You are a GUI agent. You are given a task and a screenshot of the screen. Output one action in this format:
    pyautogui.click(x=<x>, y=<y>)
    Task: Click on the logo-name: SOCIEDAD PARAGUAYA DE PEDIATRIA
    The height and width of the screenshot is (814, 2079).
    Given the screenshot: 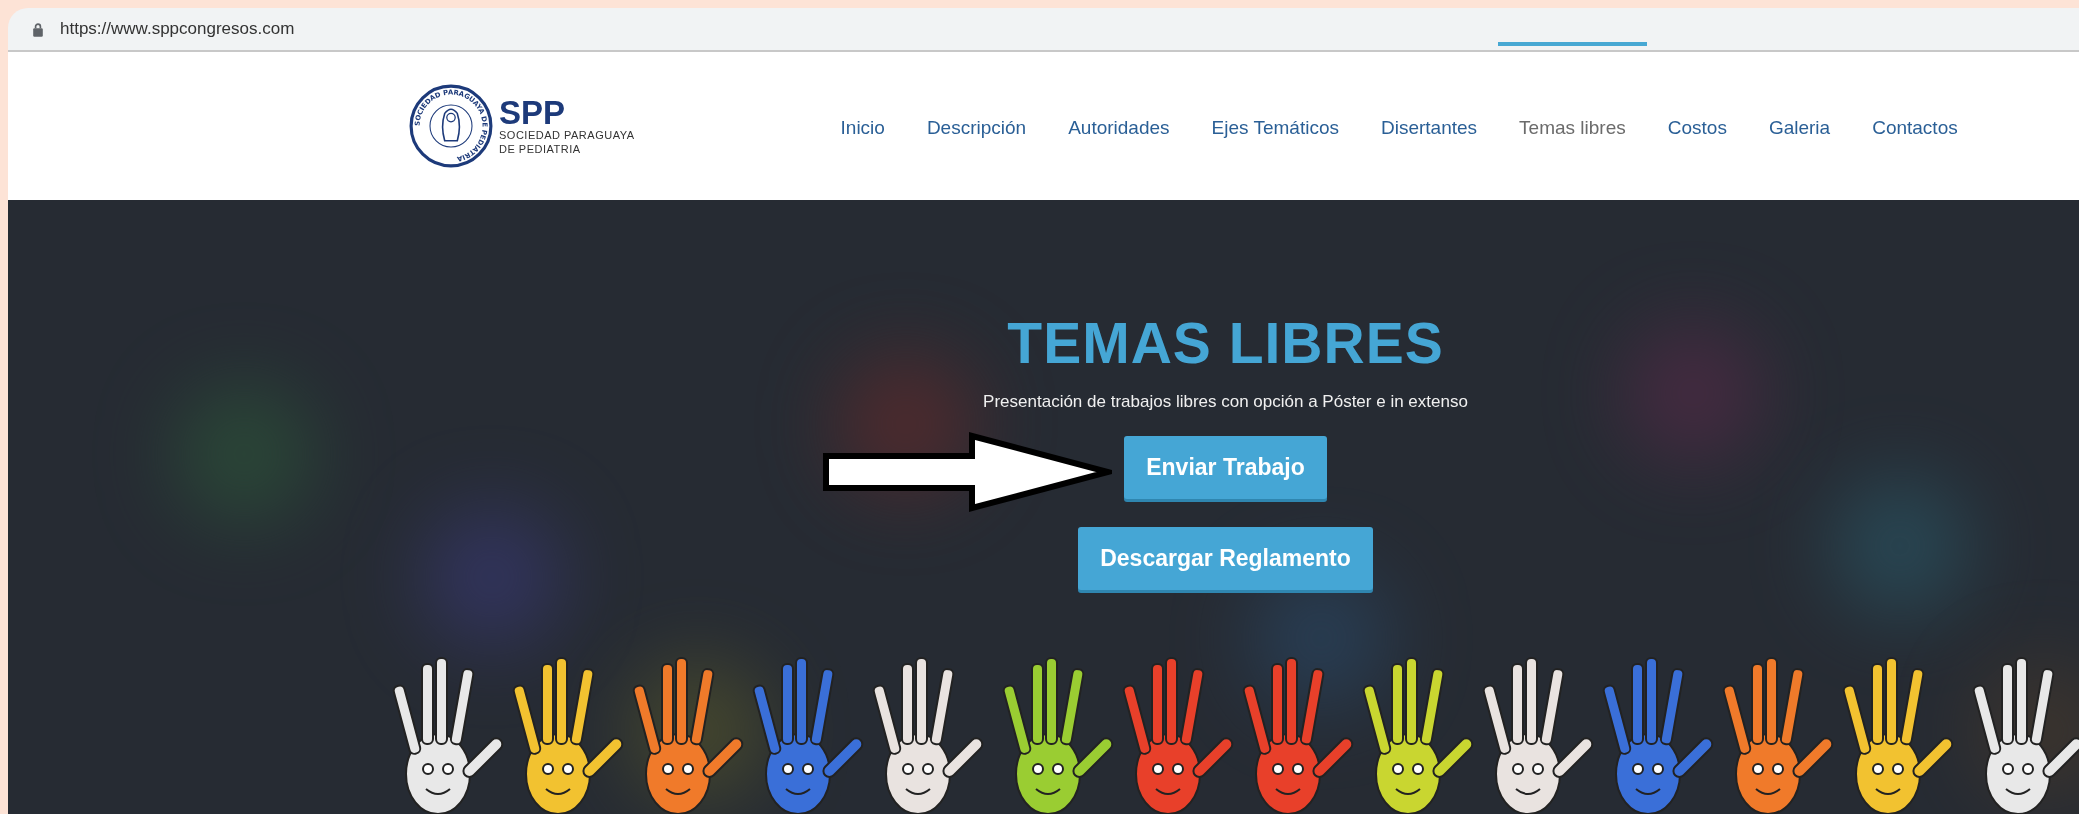 What is the action you would take?
    pyautogui.click(x=567, y=142)
    